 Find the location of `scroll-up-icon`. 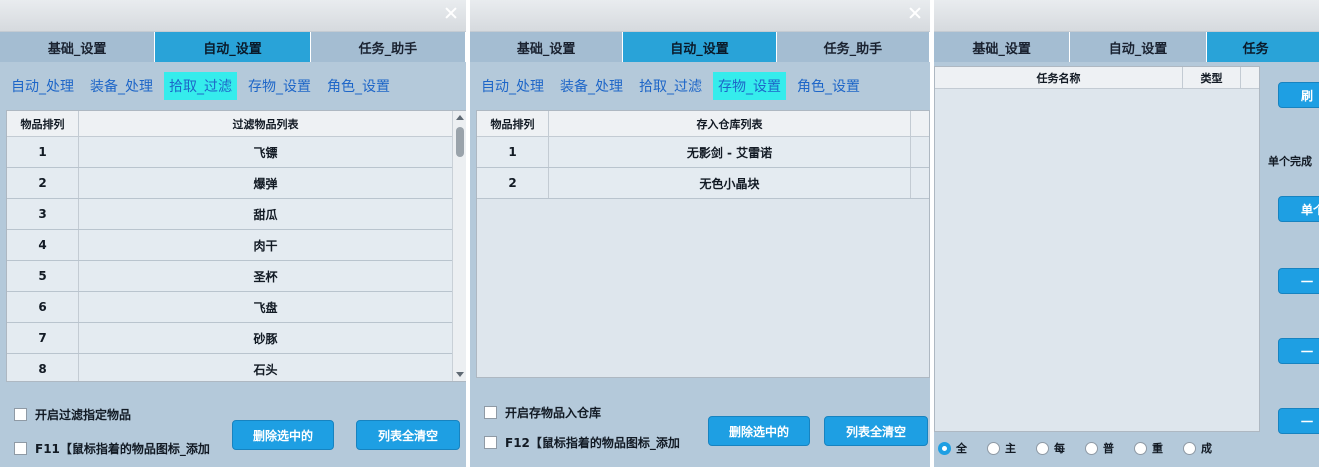

scroll-up-icon is located at coordinates (460, 117).